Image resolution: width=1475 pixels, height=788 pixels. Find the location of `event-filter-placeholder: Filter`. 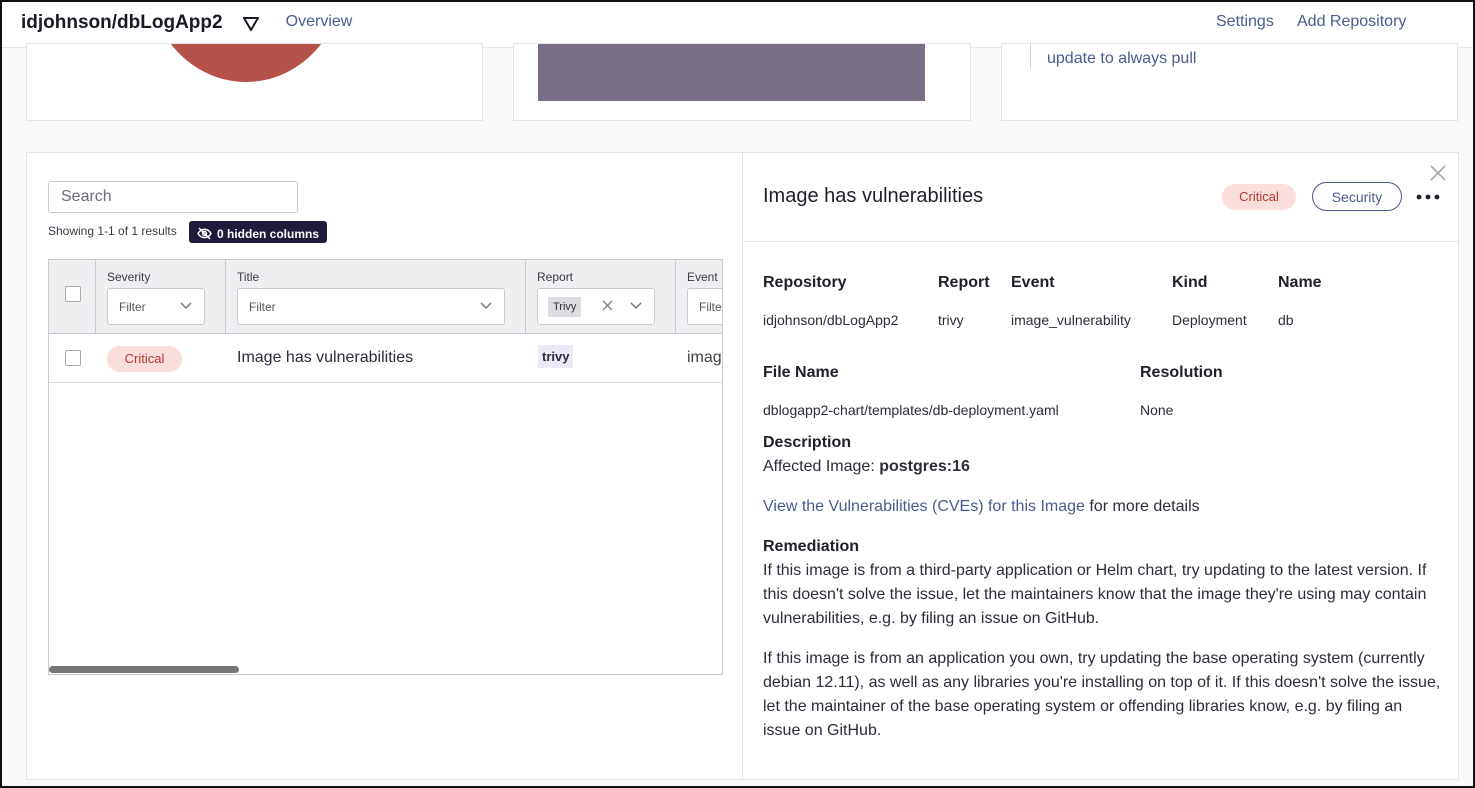

event-filter-placeholder: Filter is located at coordinates (710, 307).